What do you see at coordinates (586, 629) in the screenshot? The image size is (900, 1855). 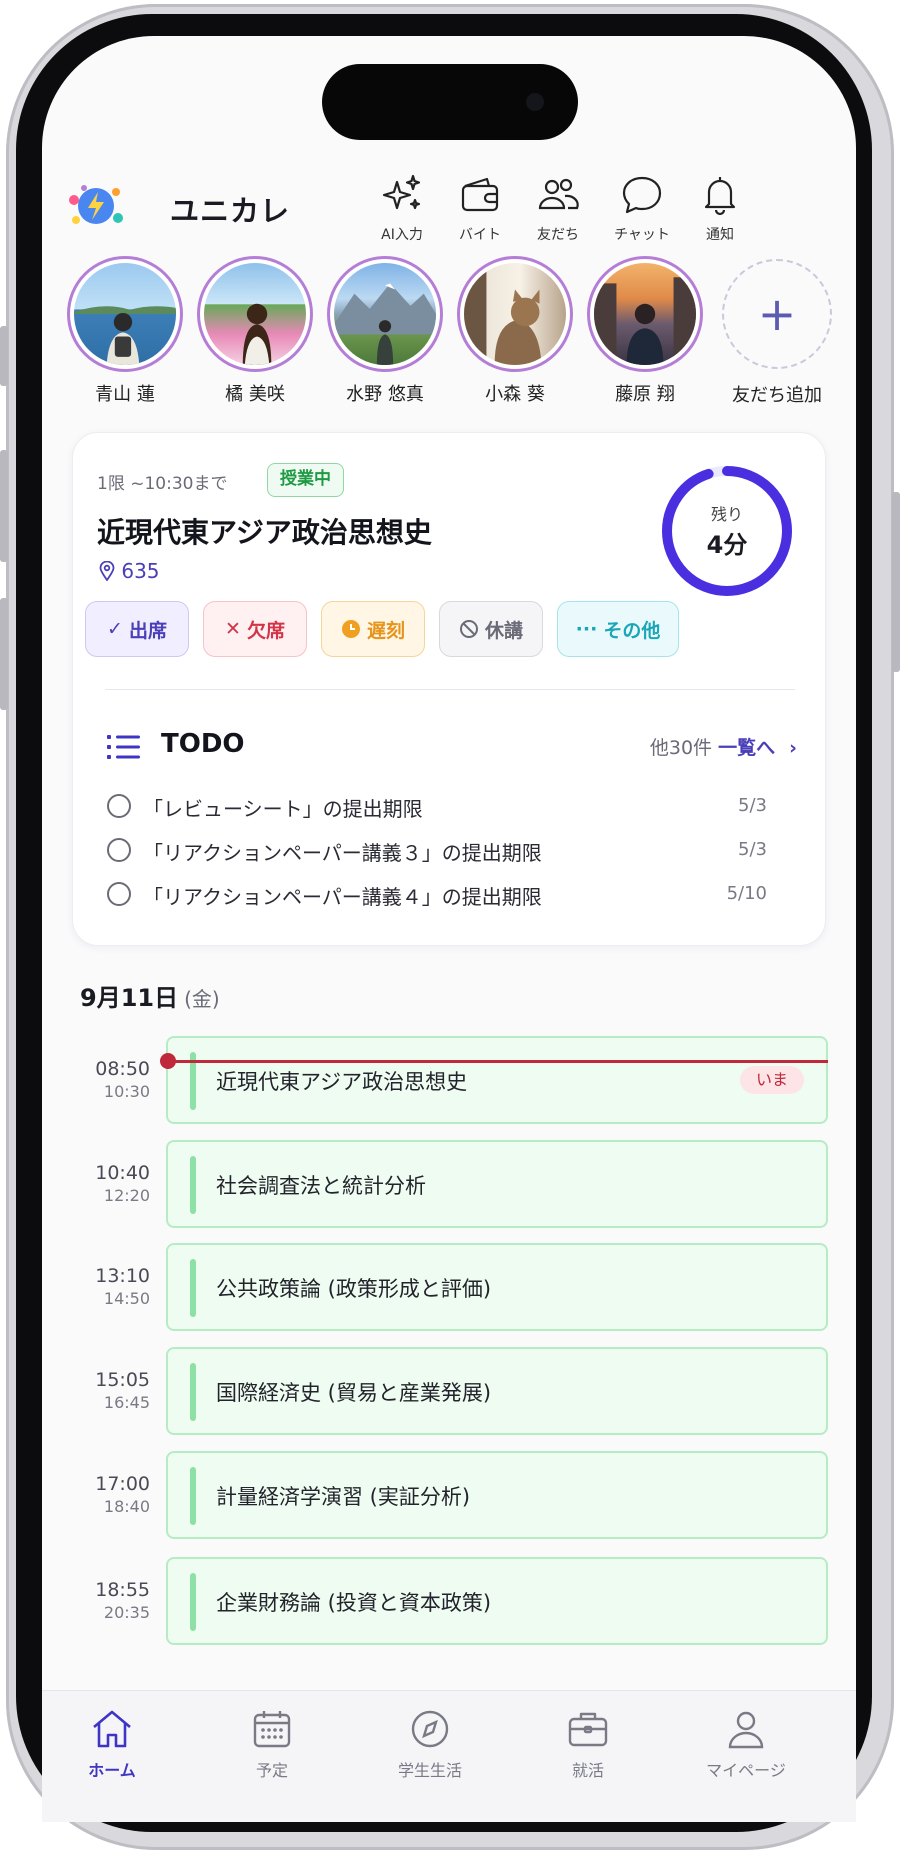 I see `more-dots-icon: ···` at bounding box center [586, 629].